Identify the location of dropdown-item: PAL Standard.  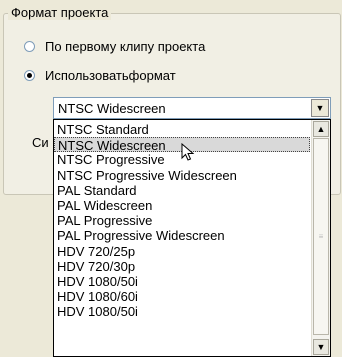
(182, 190).